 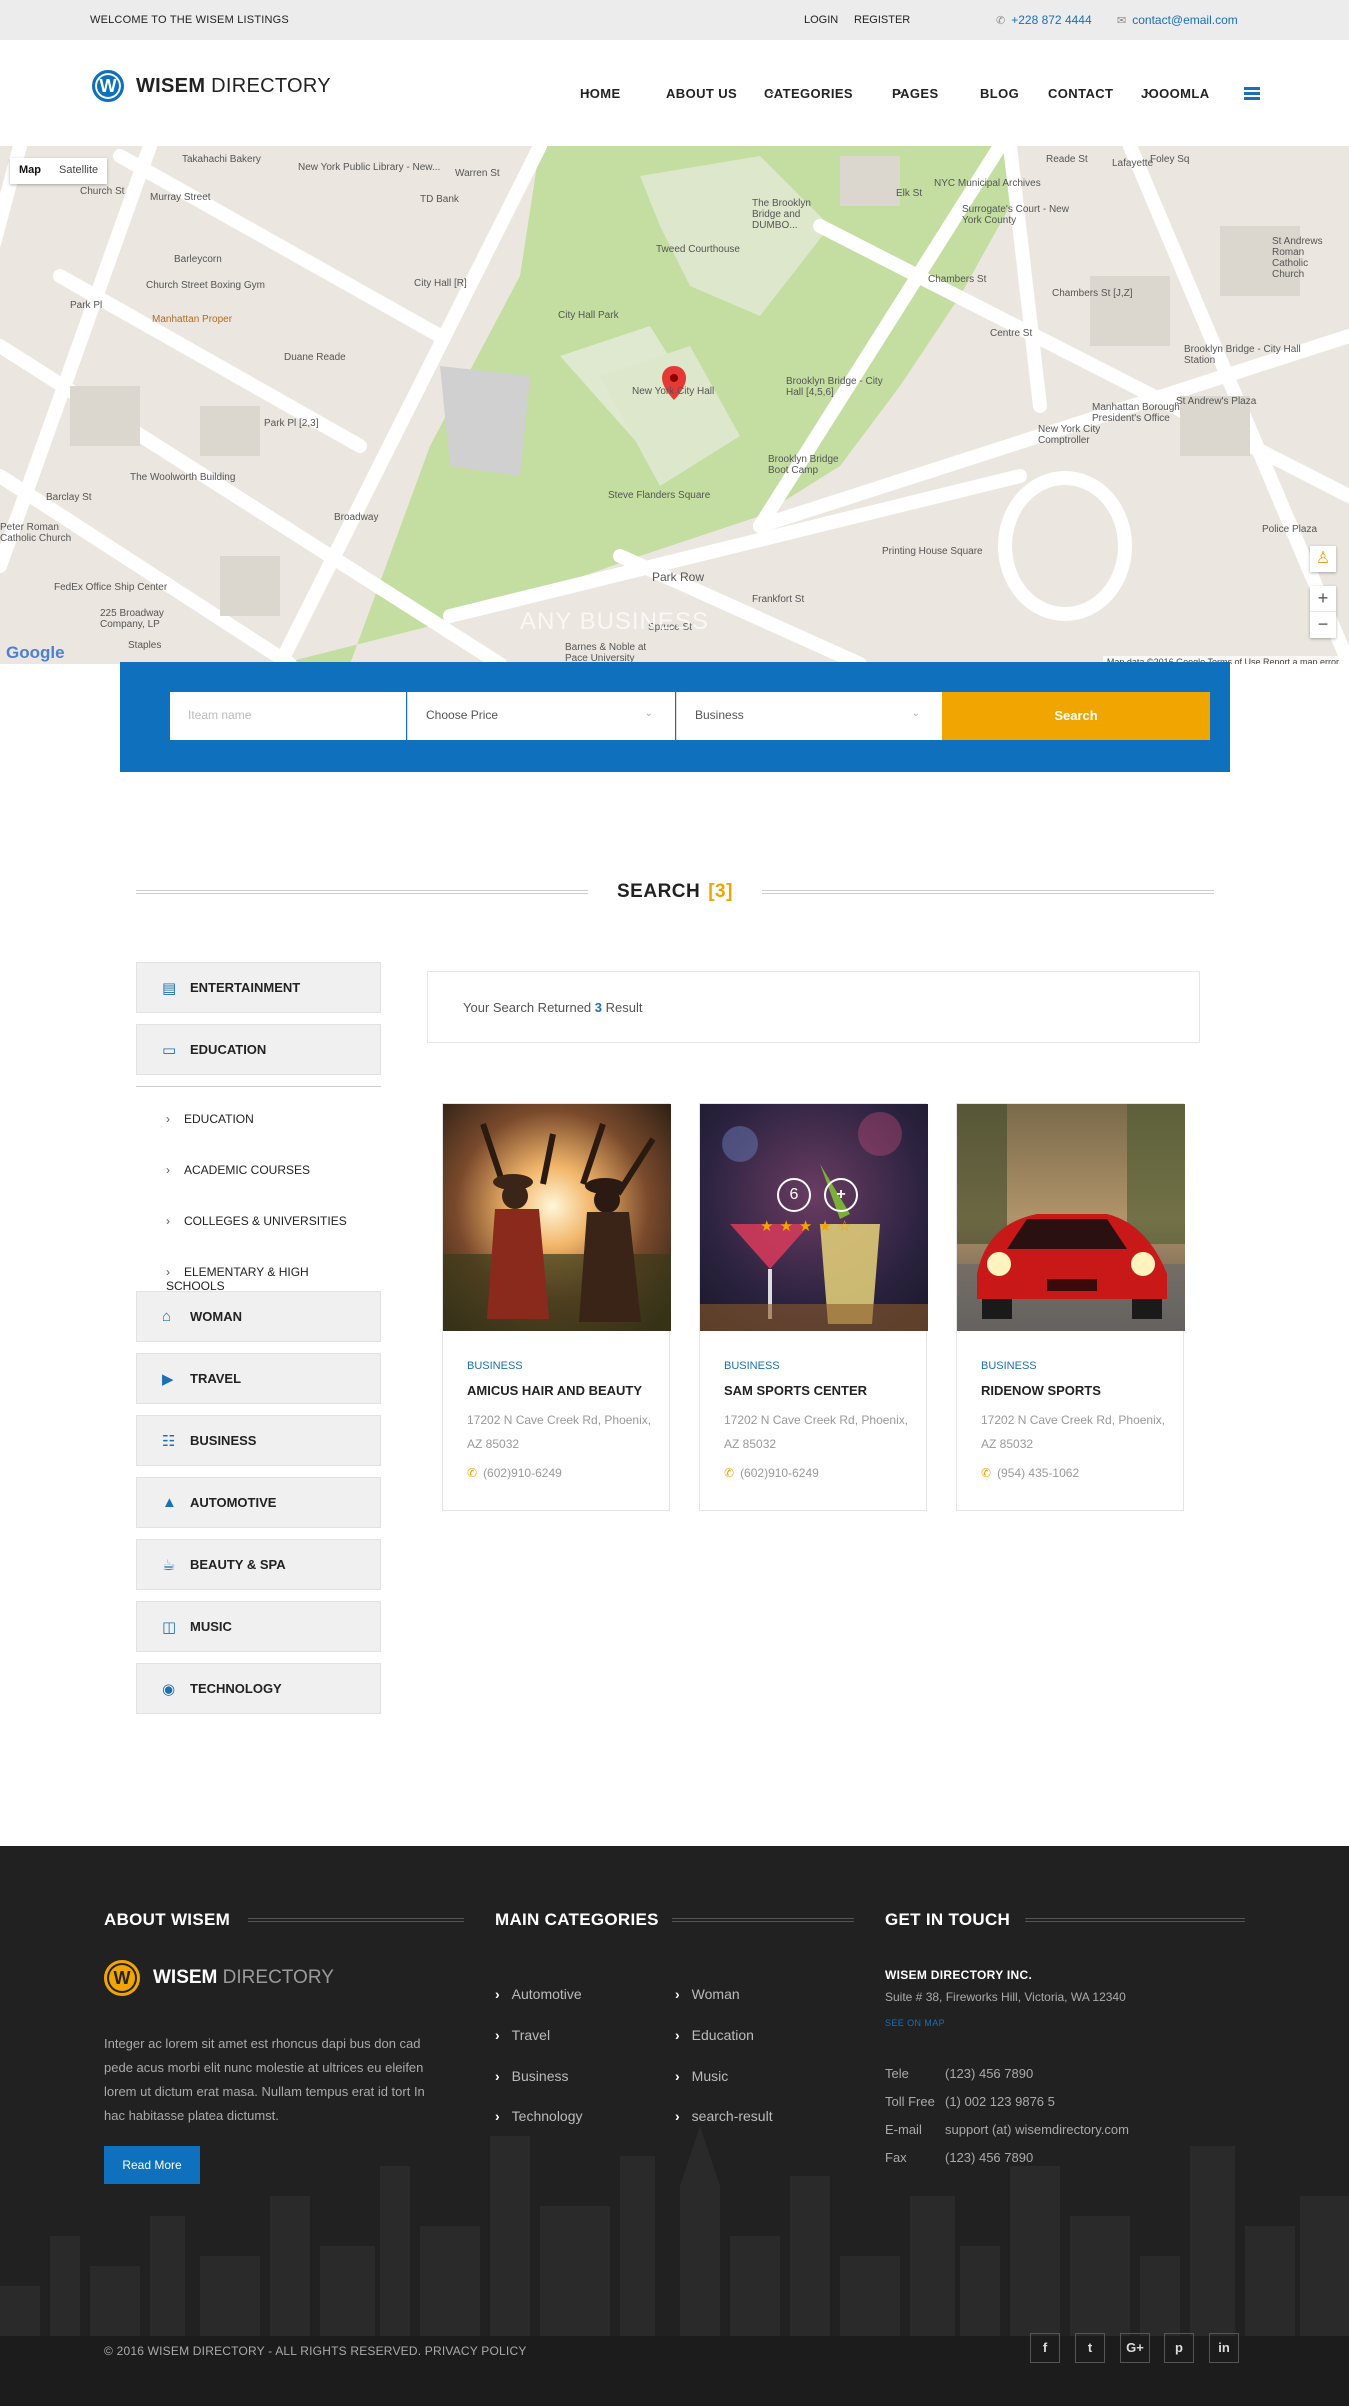 I want to click on footer-category-link: › search-result, so click(x=724, y=2116).